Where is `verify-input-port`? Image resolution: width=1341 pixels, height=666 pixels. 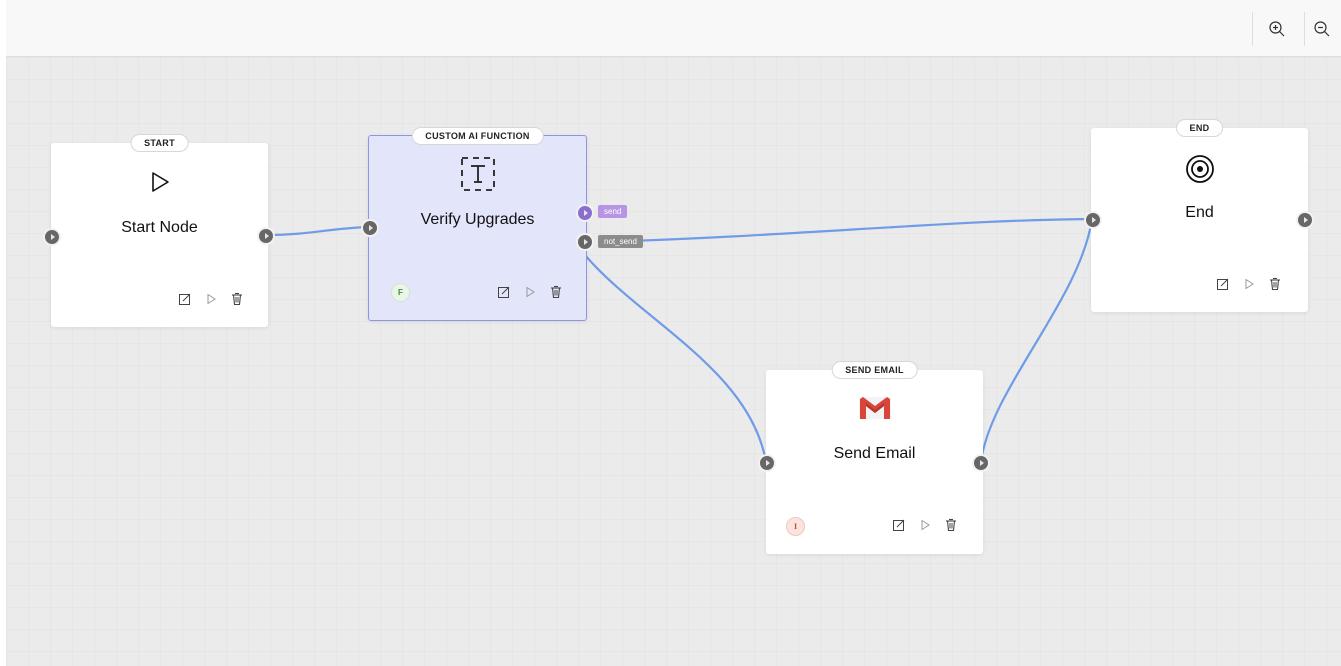
verify-input-port is located at coordinates (370, 228).